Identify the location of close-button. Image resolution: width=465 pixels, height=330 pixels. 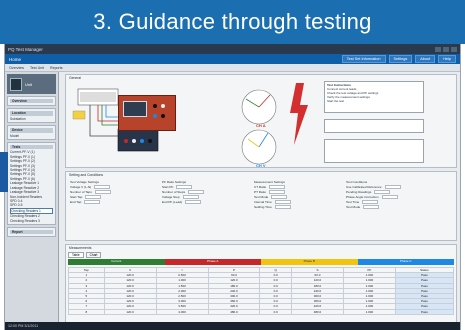
(454, 49).